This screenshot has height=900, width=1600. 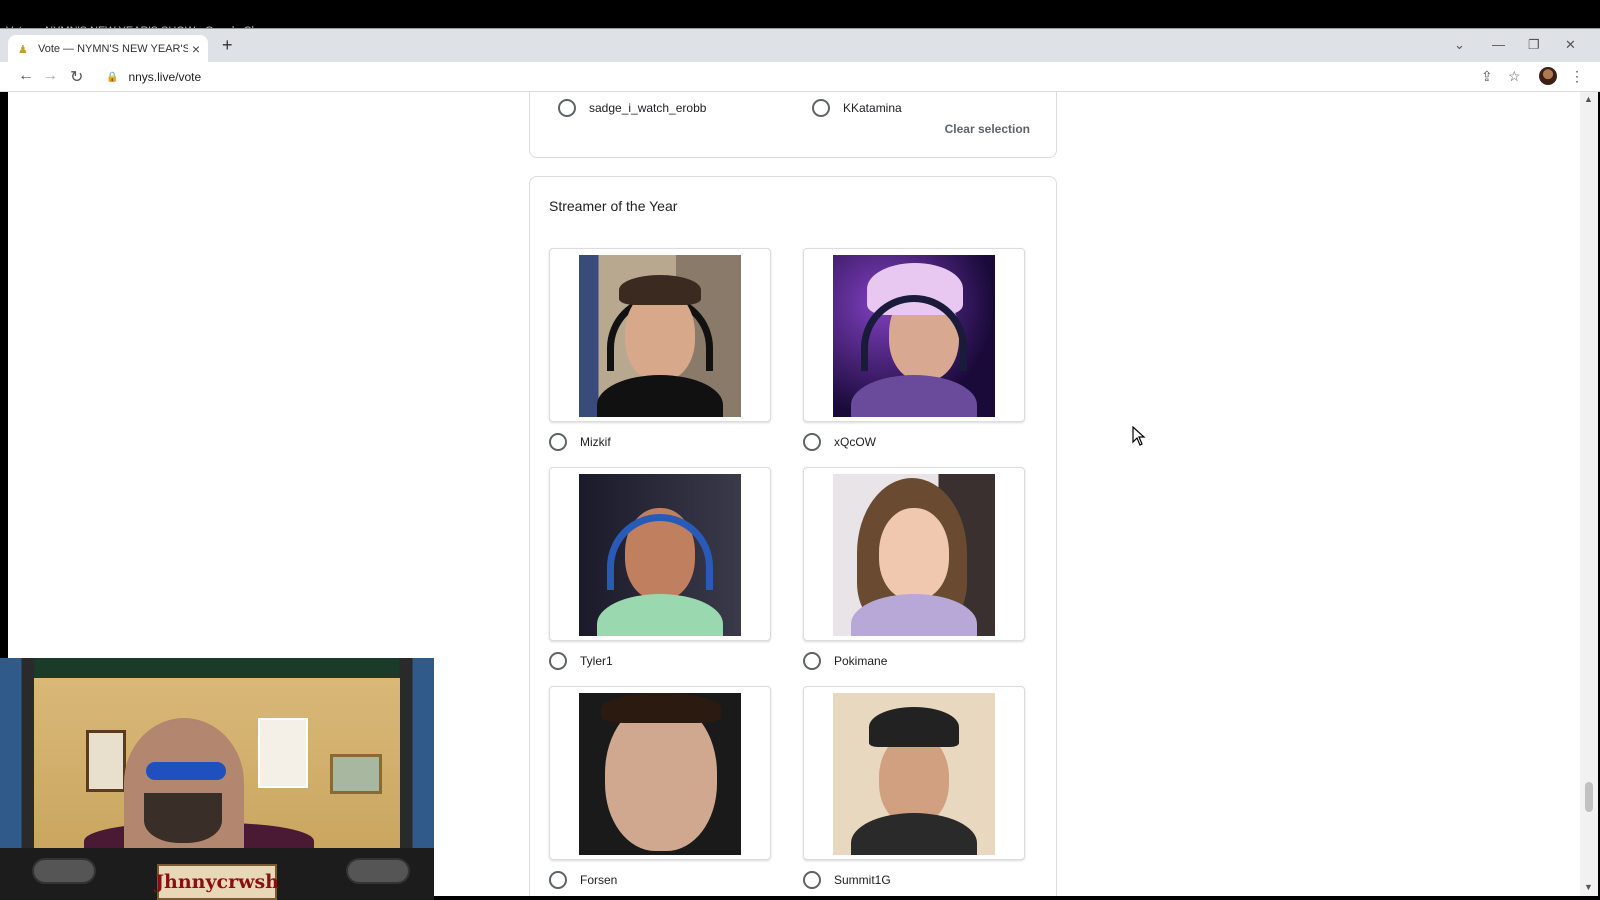 I want to click on minimize-button: —, so click(x=1498, y=44).